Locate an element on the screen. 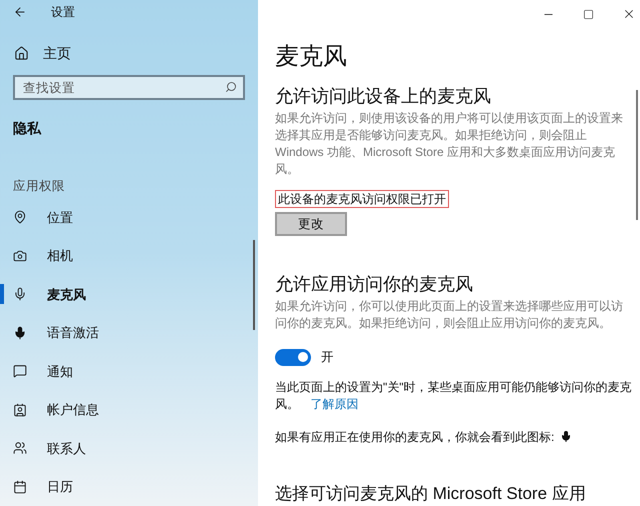 The height and width of the screenshot is (506, 640). sidebar-item: 日历 is located at coordinates (129, 487).